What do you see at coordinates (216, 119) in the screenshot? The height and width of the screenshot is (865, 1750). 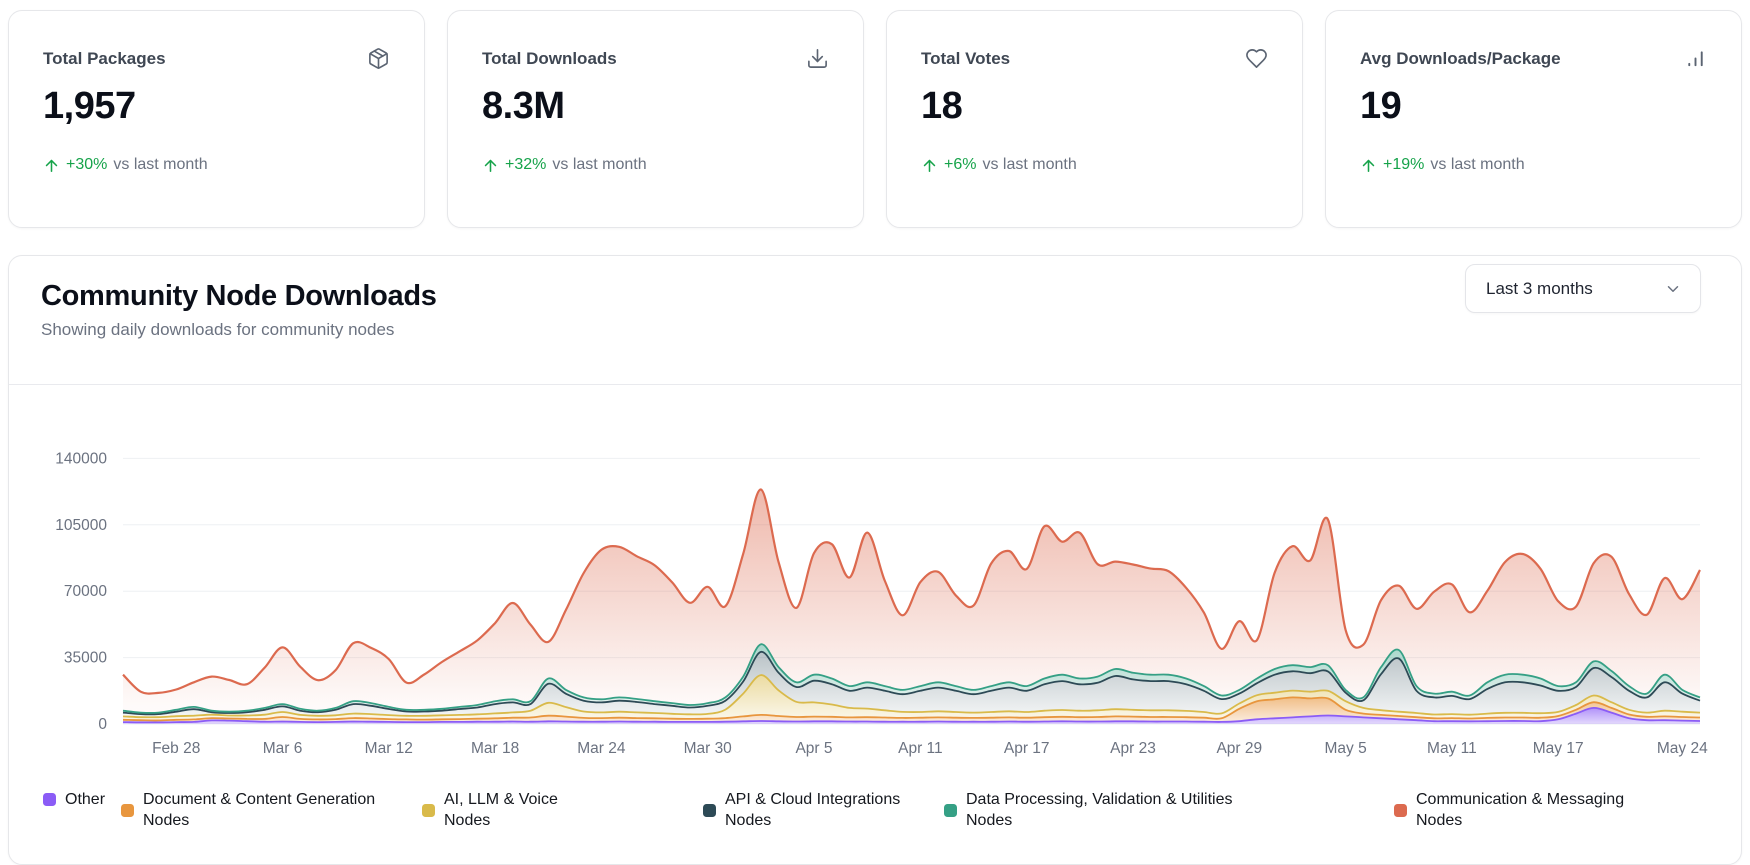 I see `stat-card-total-packages: Total Packages 1,957 +30% vs last month` at bounding box center [216, 119].